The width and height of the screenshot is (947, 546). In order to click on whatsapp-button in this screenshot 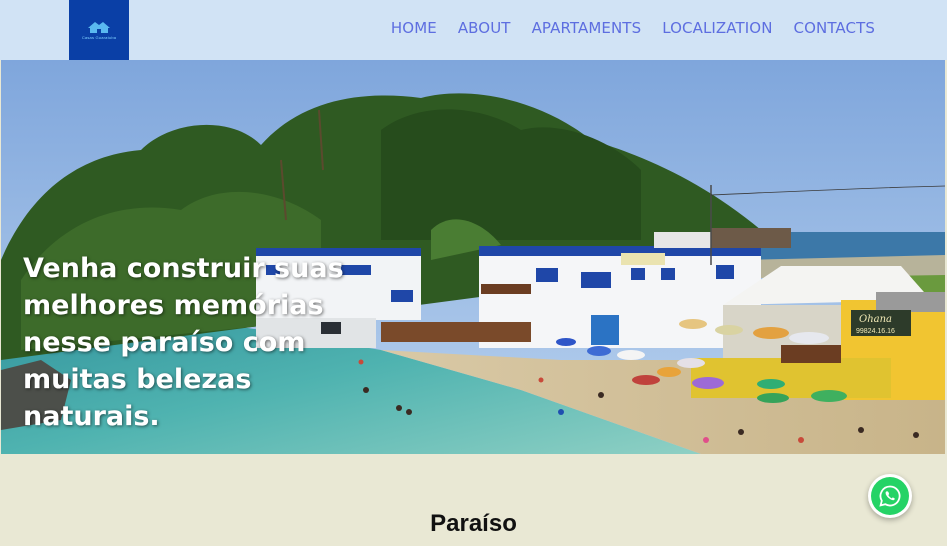, I will do `click(890, 496)`.